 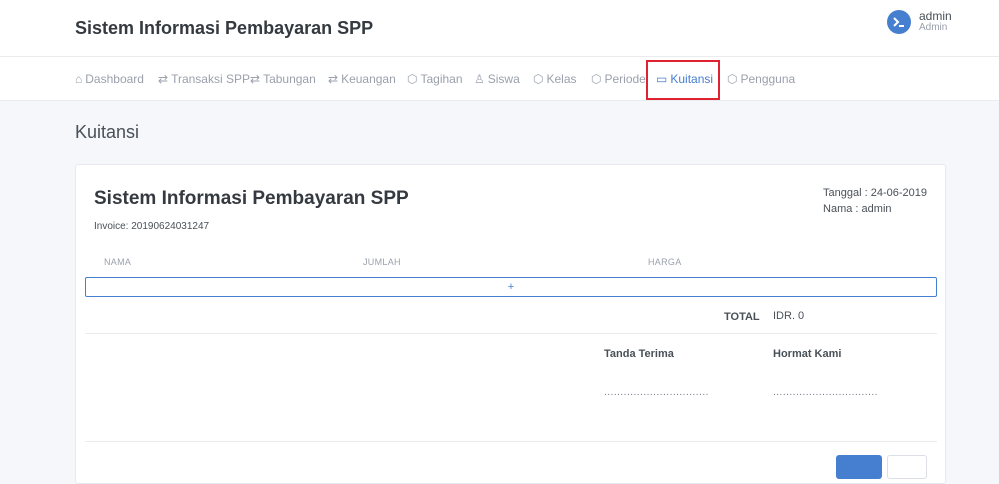 I want to click on nav-dashboard: ⌂ Dashboard, so click(x=109, y=79).